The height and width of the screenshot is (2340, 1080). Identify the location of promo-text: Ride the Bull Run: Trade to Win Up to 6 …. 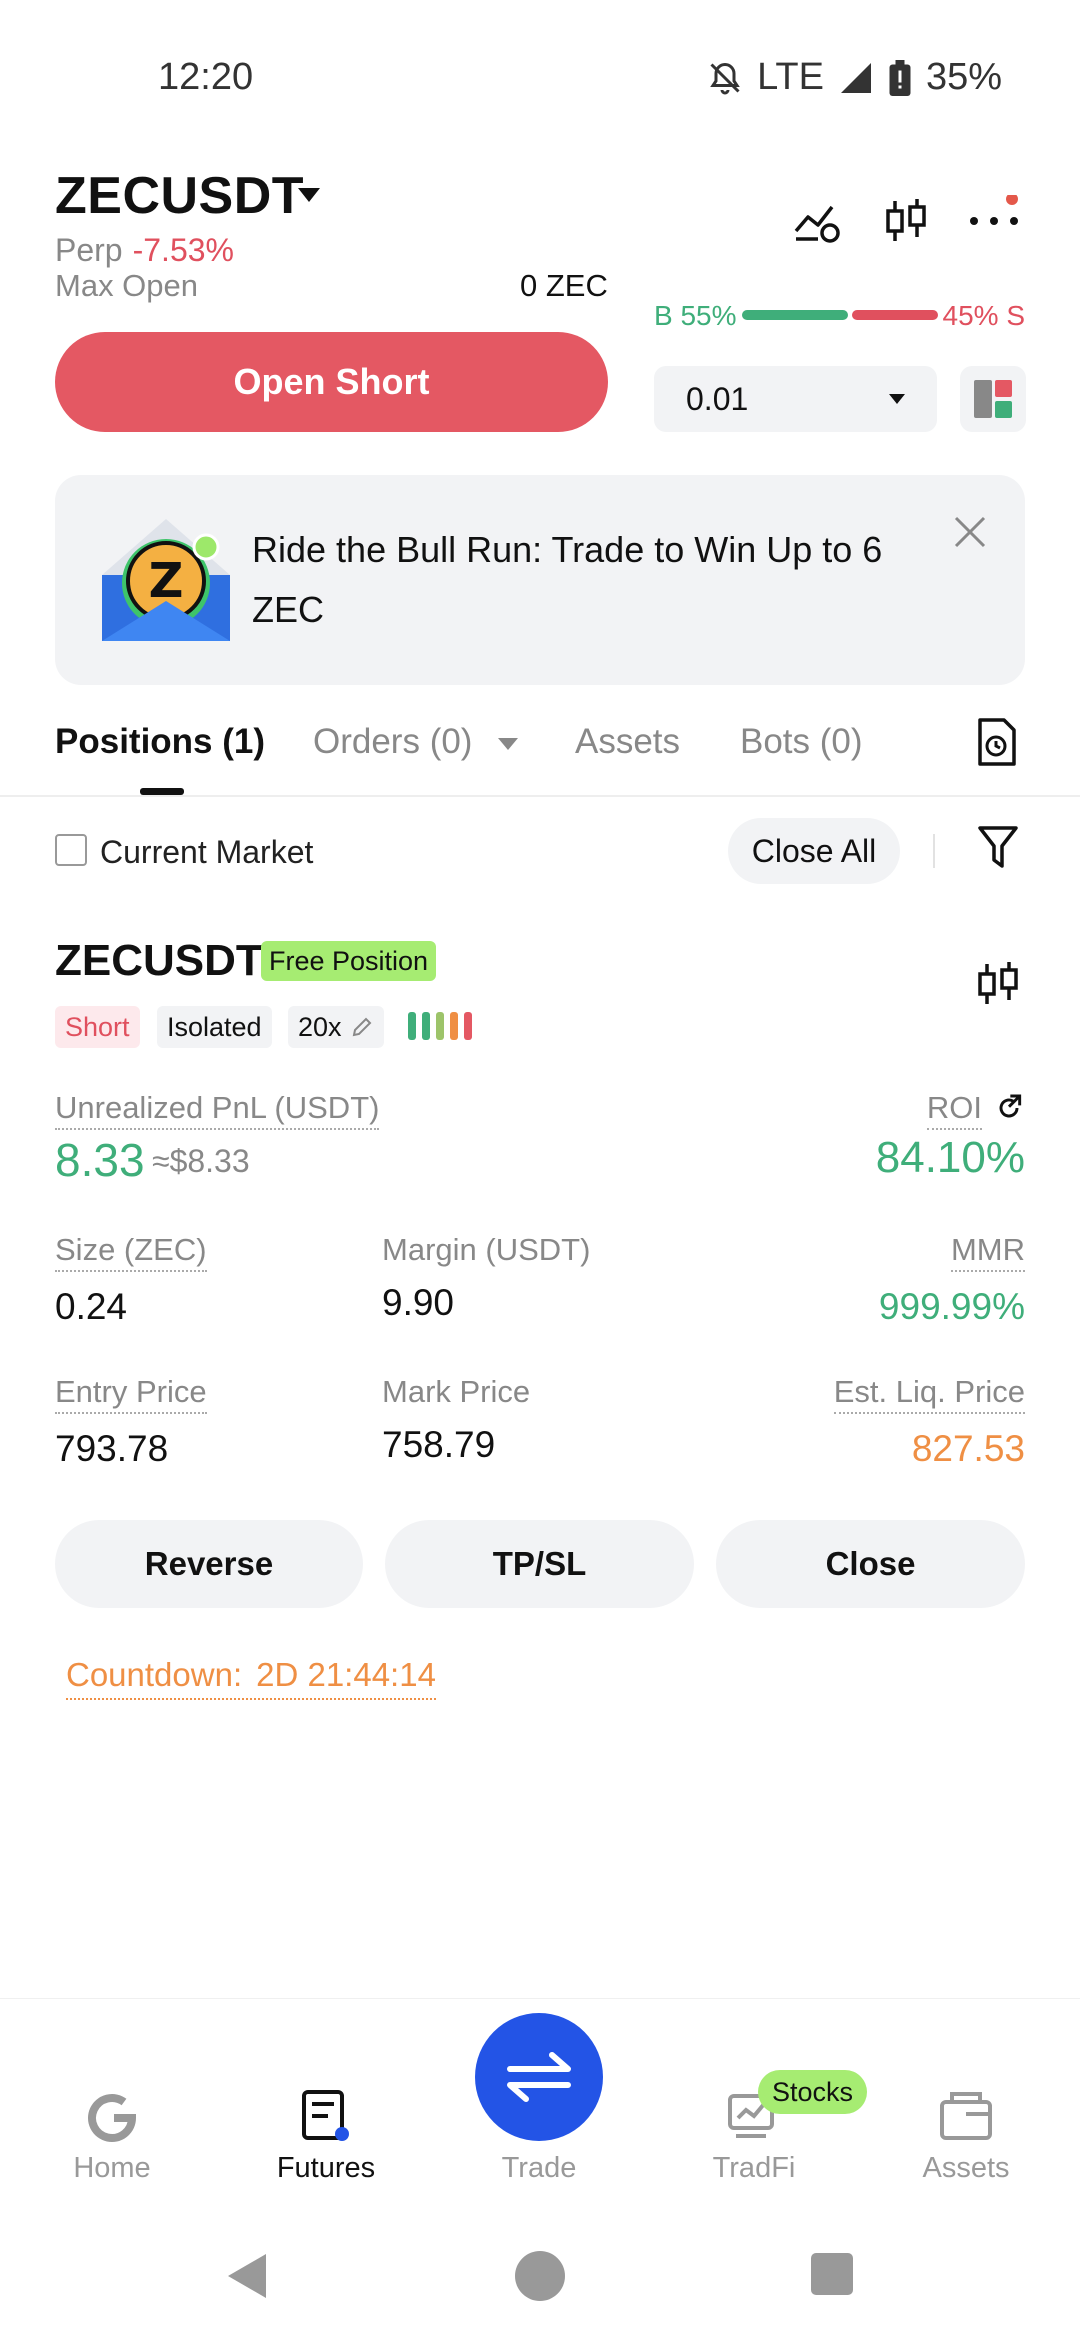
(567, 579).